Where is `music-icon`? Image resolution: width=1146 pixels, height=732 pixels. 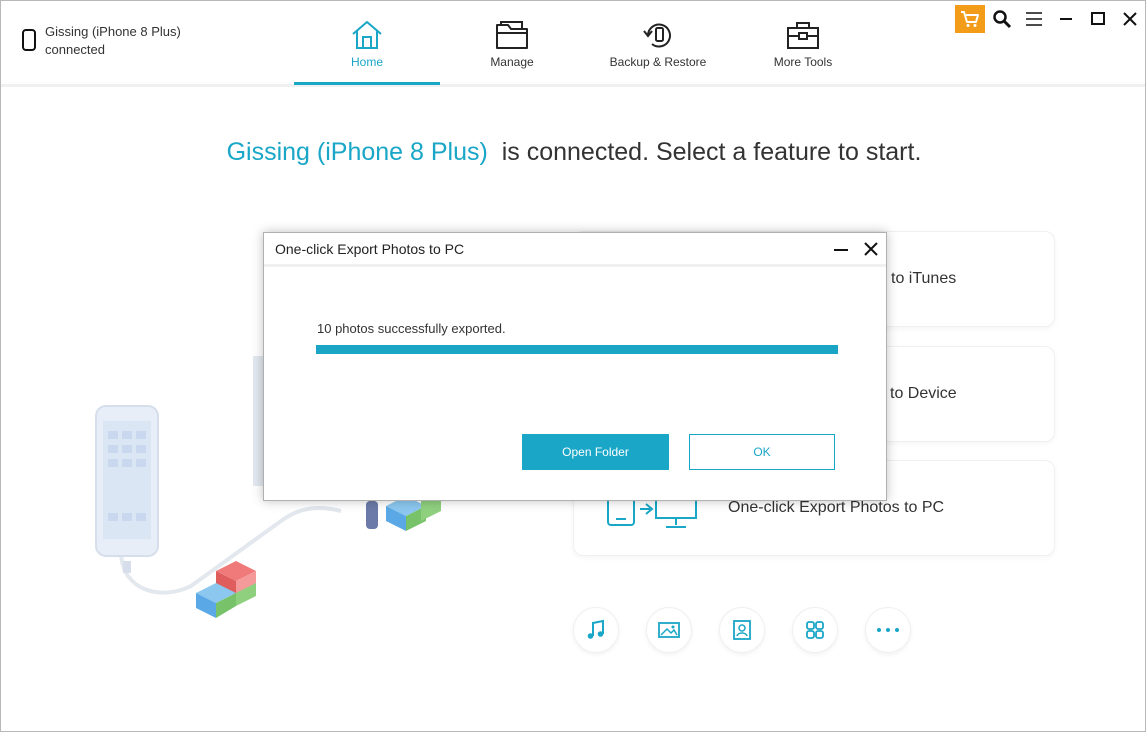
music-icon is located at coordinates (596, 630).